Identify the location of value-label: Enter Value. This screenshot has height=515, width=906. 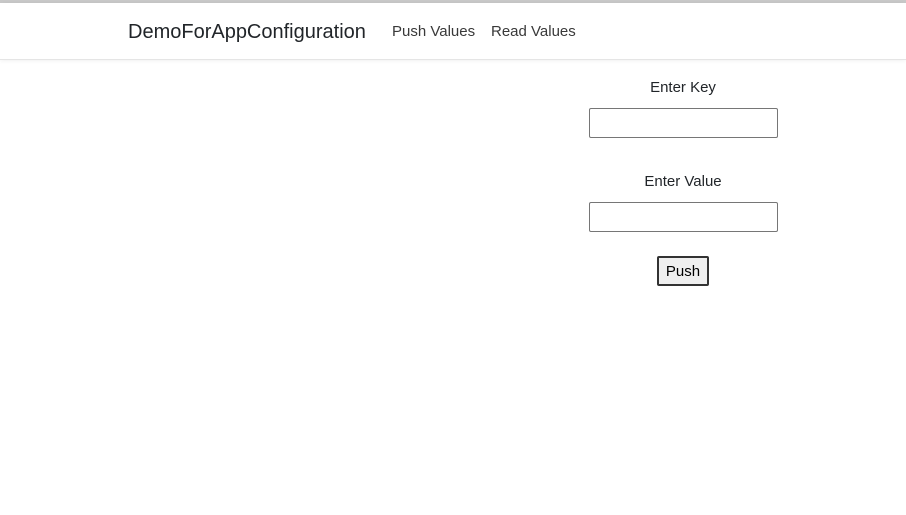
(683, 181).